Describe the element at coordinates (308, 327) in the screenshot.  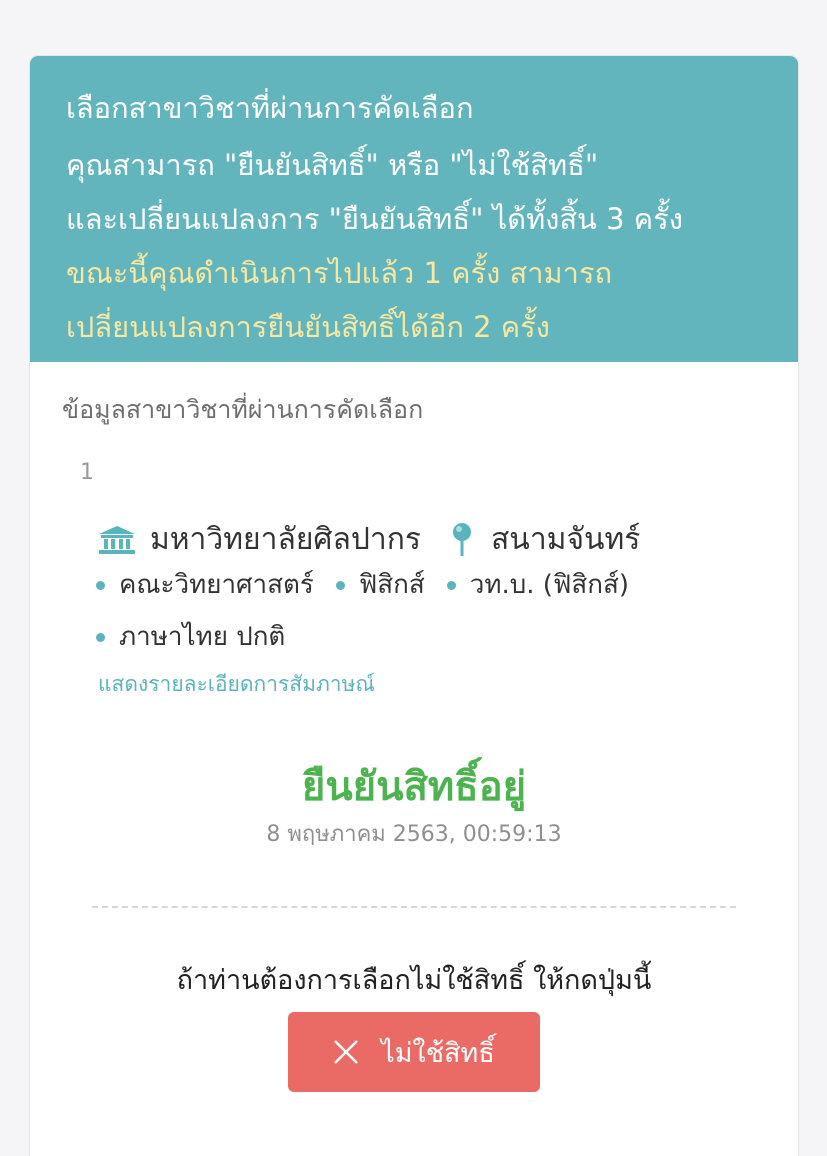
I see `header-status-line-2: เปลี่ยนแปลงการยืนยันสิทธิ์ได้อีก 2 ครั้ง` at that location.